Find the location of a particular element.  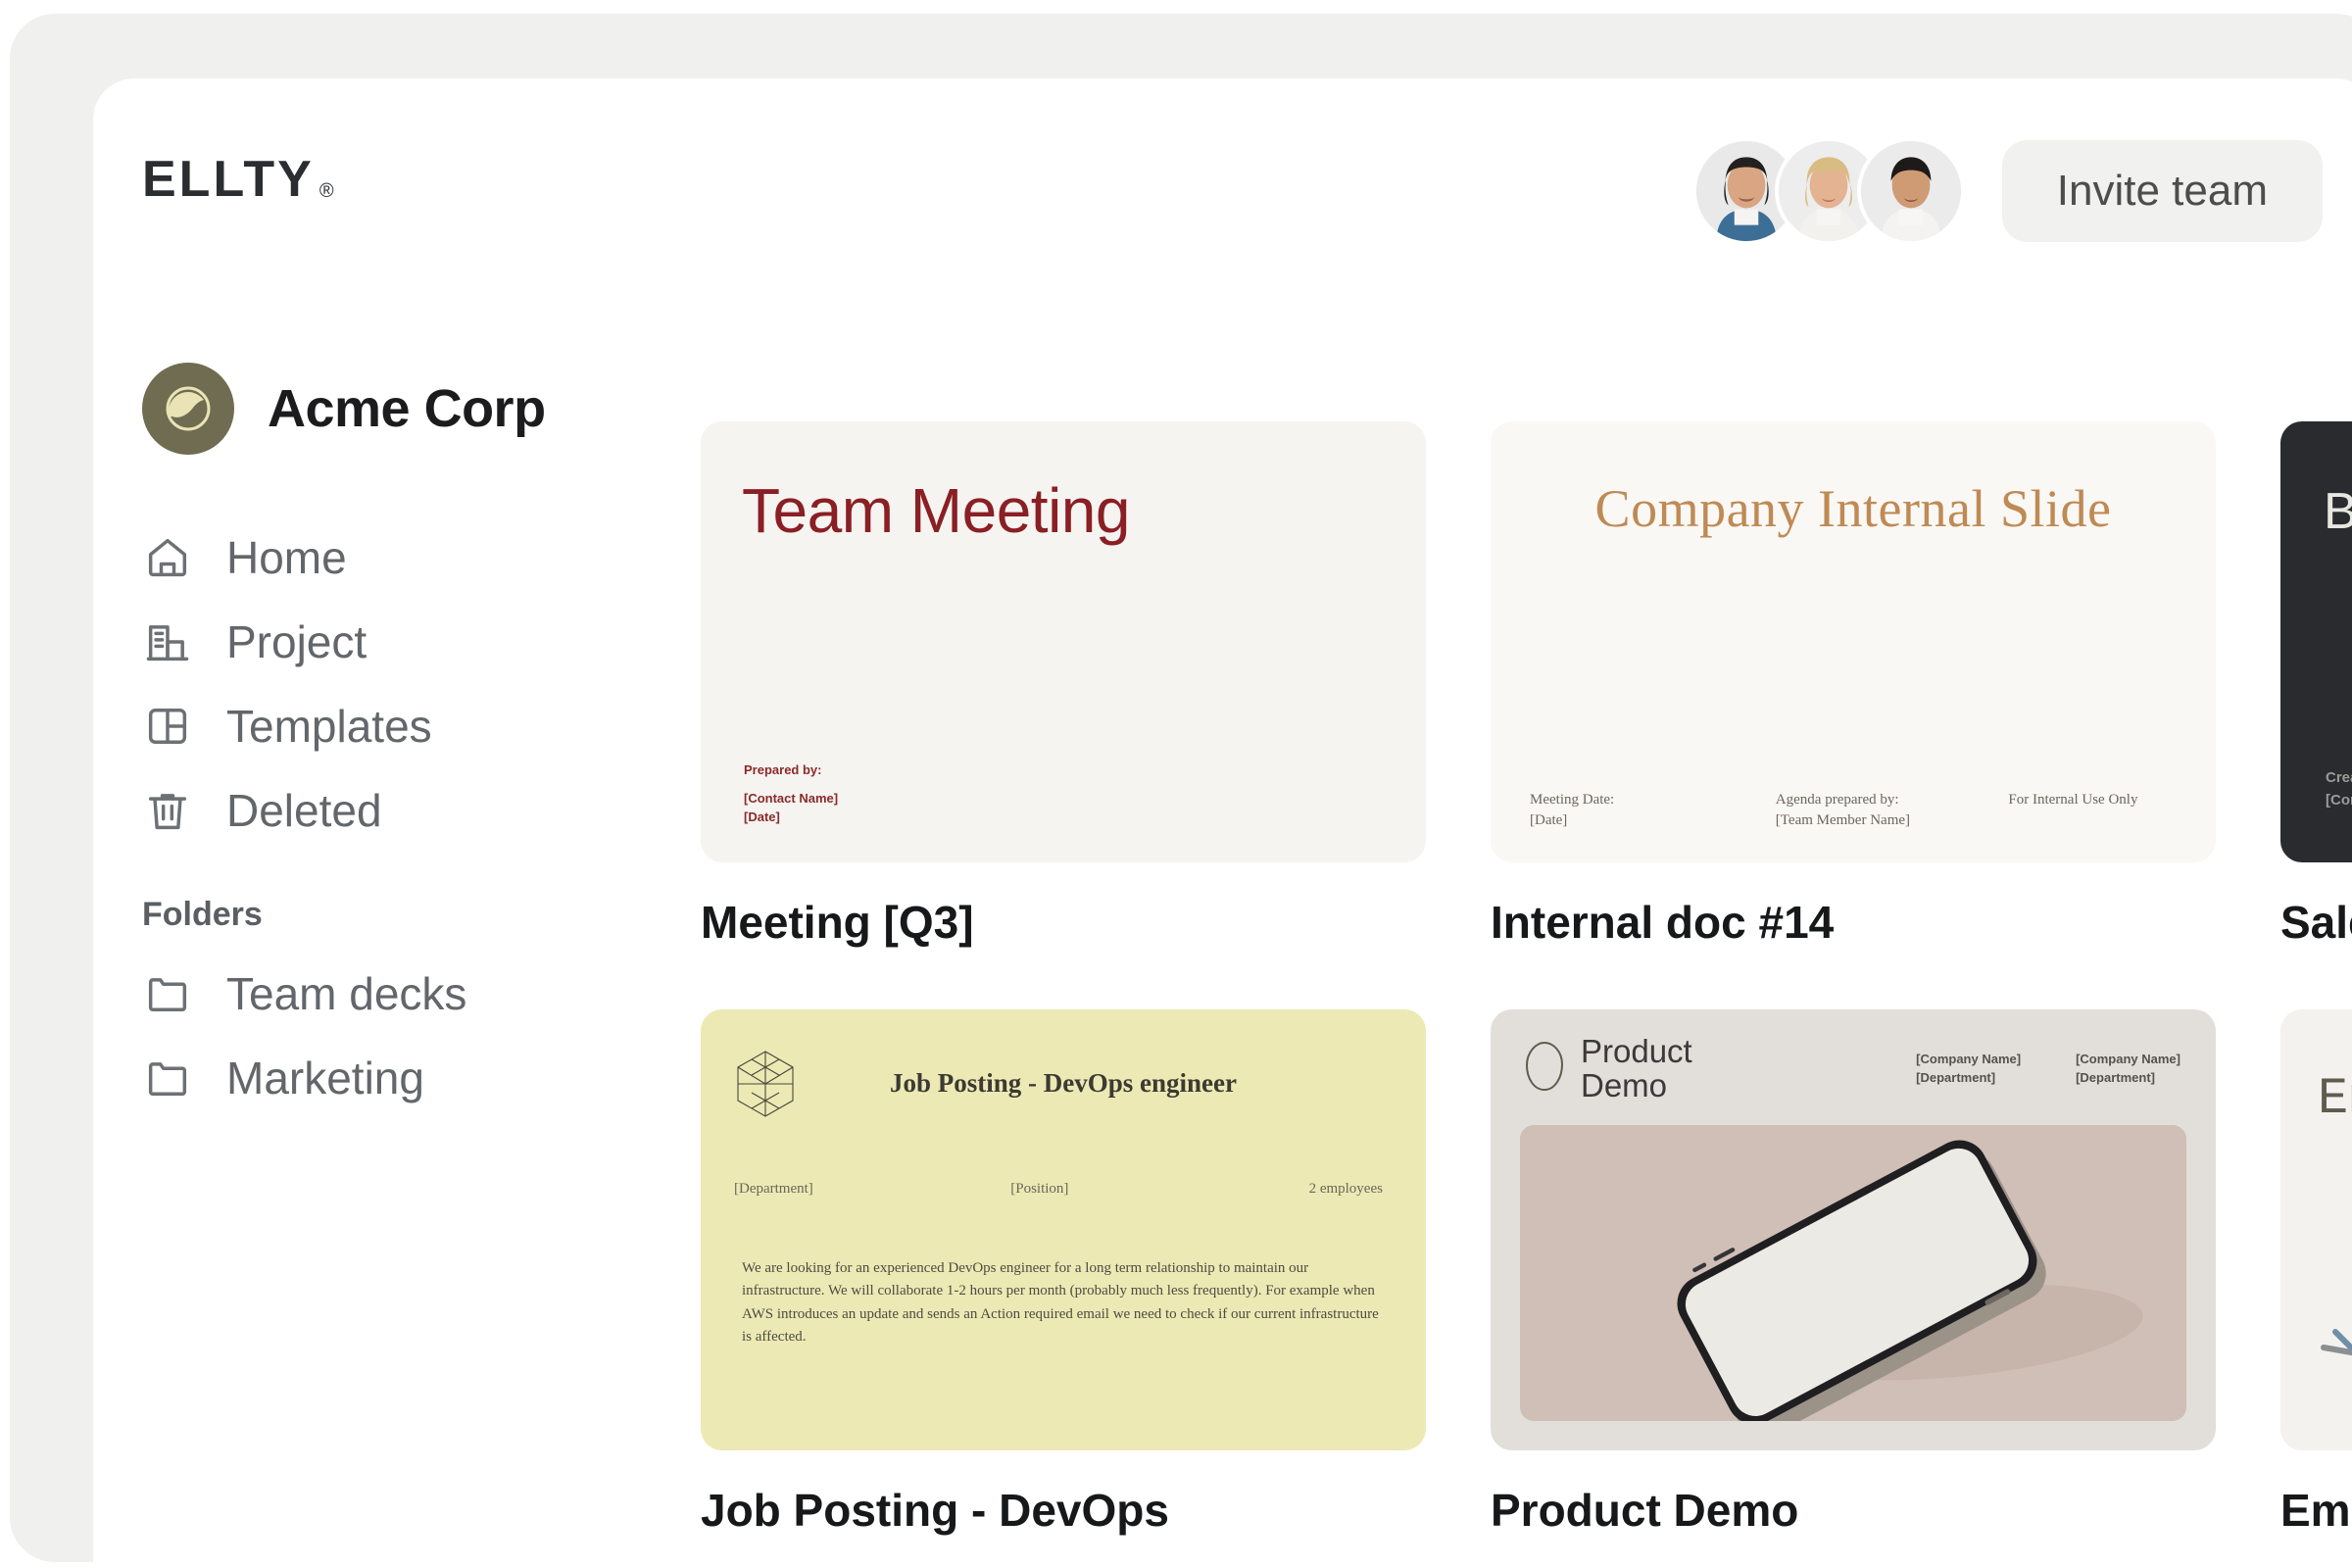

home-icon is located at coordinates (167, 557).